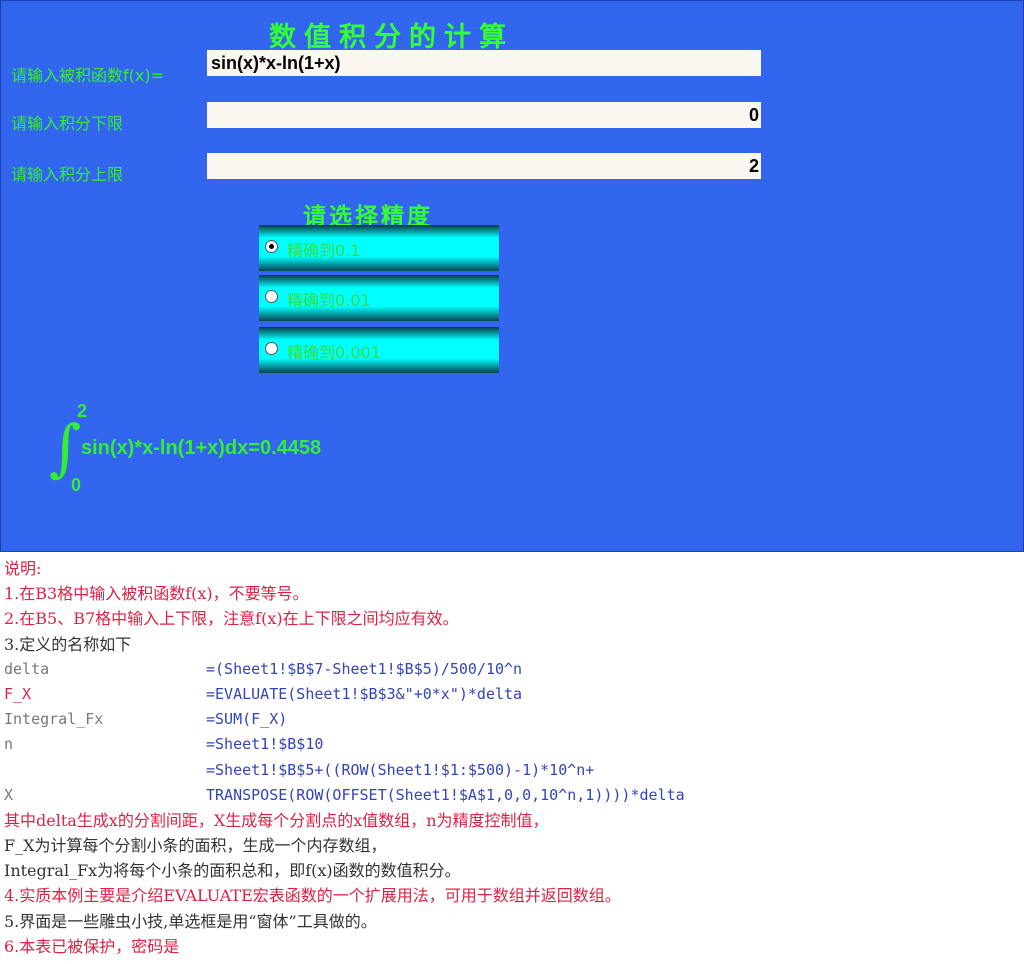 Image resolution: width=1024 pixels, height=964 pixels. I want to click on lower-bound-text: 0, so click(76, 485).